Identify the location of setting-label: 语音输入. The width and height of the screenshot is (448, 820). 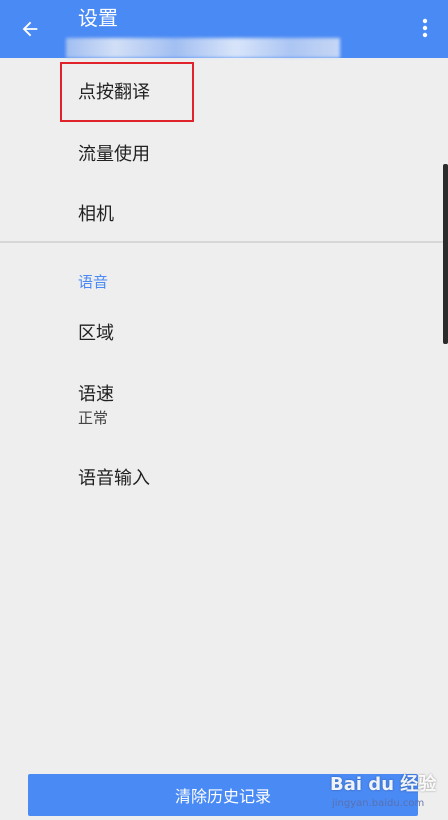
(114, 478).